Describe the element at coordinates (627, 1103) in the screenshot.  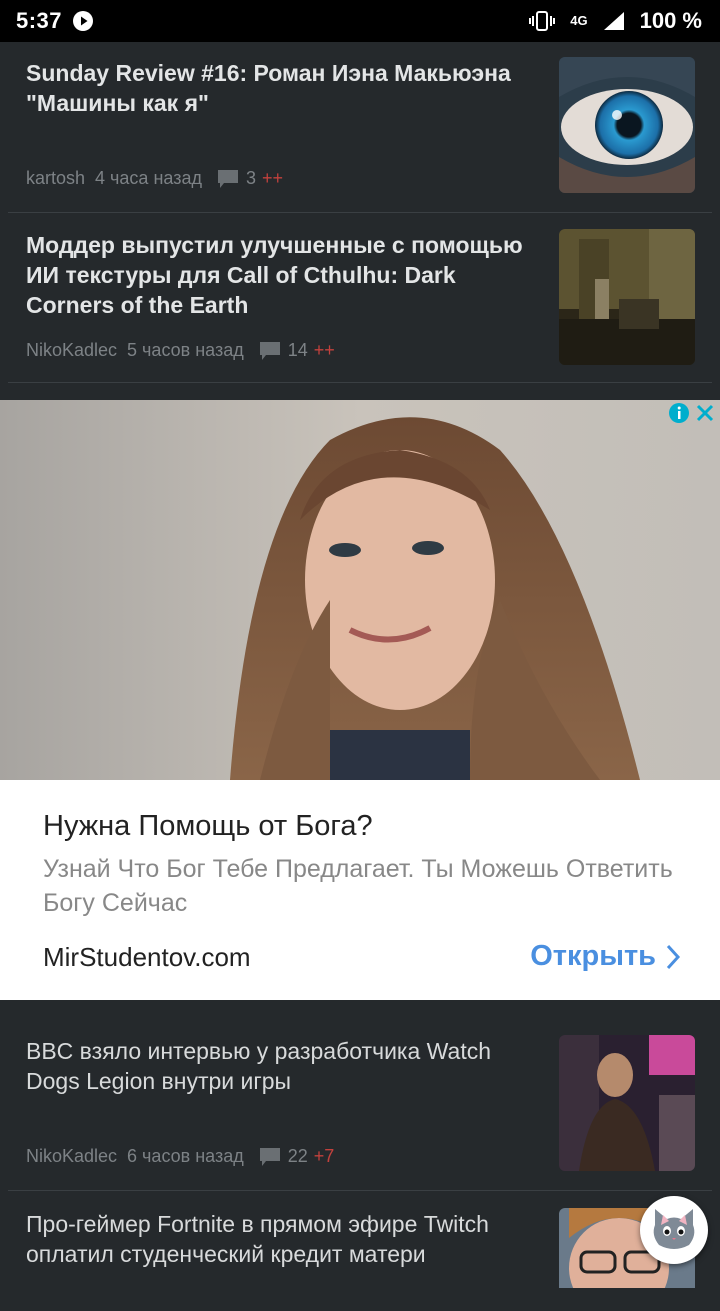
I see `game-character-thumbnail` at that location.